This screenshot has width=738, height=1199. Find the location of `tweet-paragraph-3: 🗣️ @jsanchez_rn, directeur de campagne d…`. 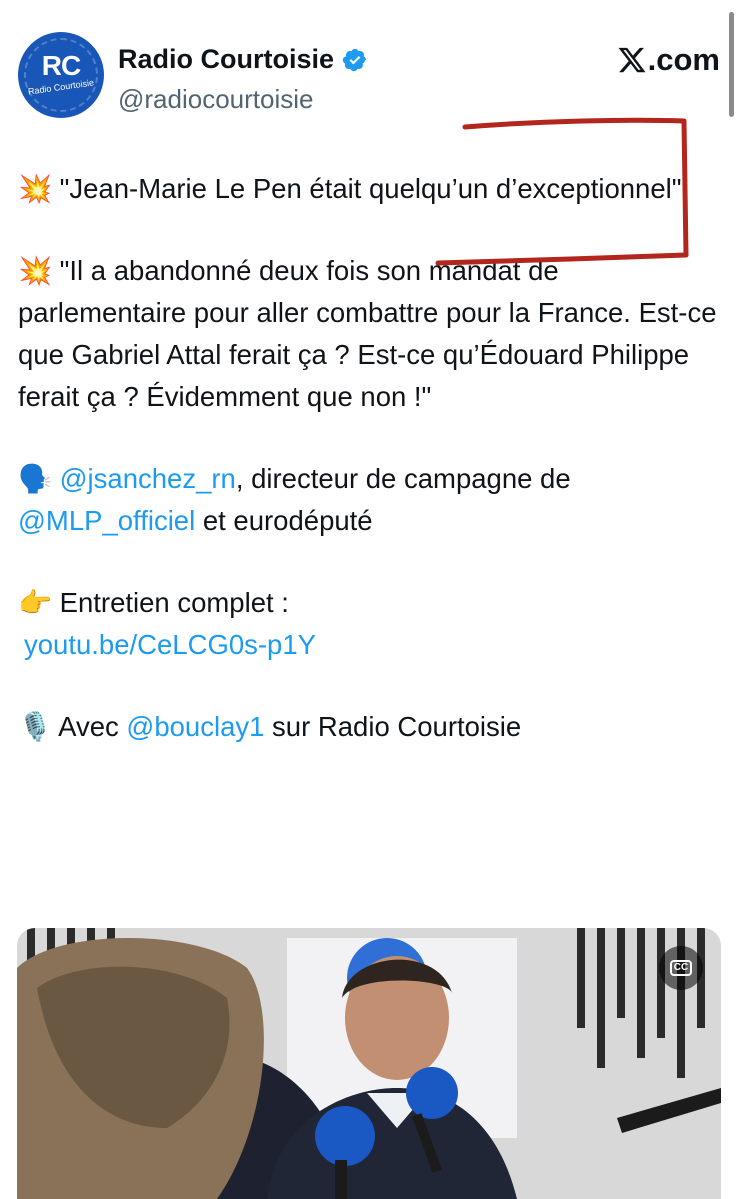

tweet-paragraph-3: 🗣️ @jsanchez_rn, directeur de campagne d… is located at coordinates (368, 500).